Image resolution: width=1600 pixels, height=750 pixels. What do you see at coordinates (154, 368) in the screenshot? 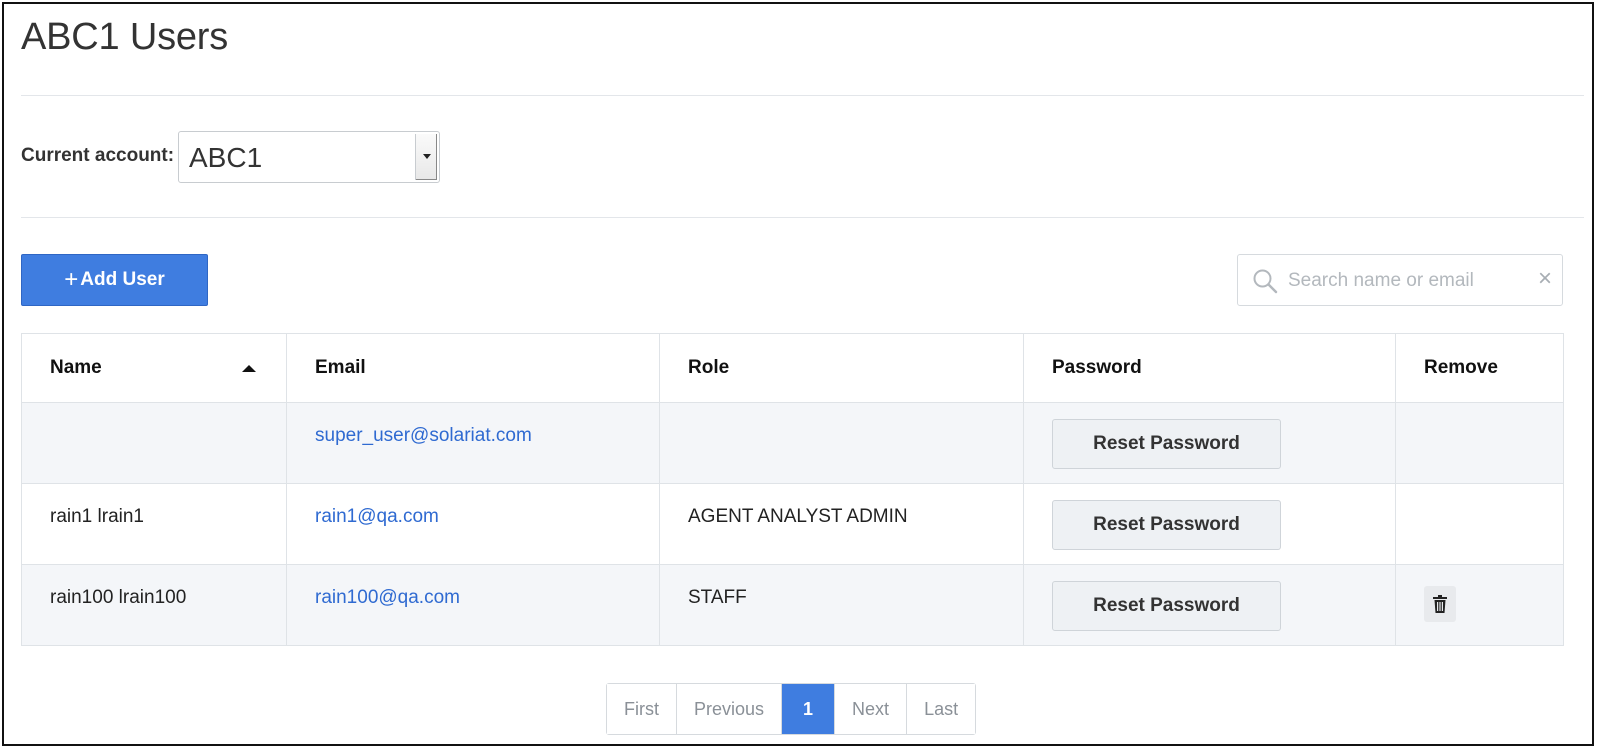
I see `column-header-name: Name` at bounding box center [154, 368].